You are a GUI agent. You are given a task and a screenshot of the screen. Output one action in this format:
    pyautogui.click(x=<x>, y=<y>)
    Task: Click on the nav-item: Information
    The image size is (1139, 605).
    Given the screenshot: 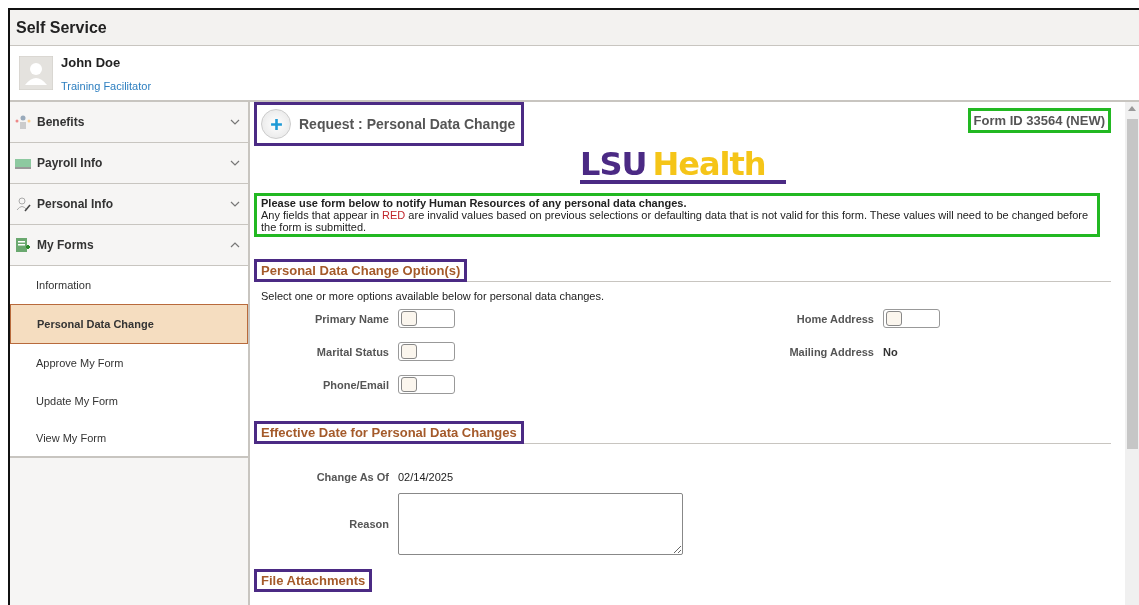 What is the action you would take?
    pyautogui.click(x=129, y=285)
    